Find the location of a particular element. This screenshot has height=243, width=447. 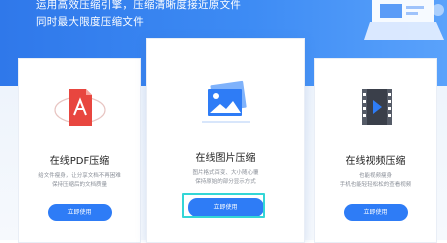

card-desc-2: 手机也能轻轻松松的查看视频 is located at coordinates (375, 185).